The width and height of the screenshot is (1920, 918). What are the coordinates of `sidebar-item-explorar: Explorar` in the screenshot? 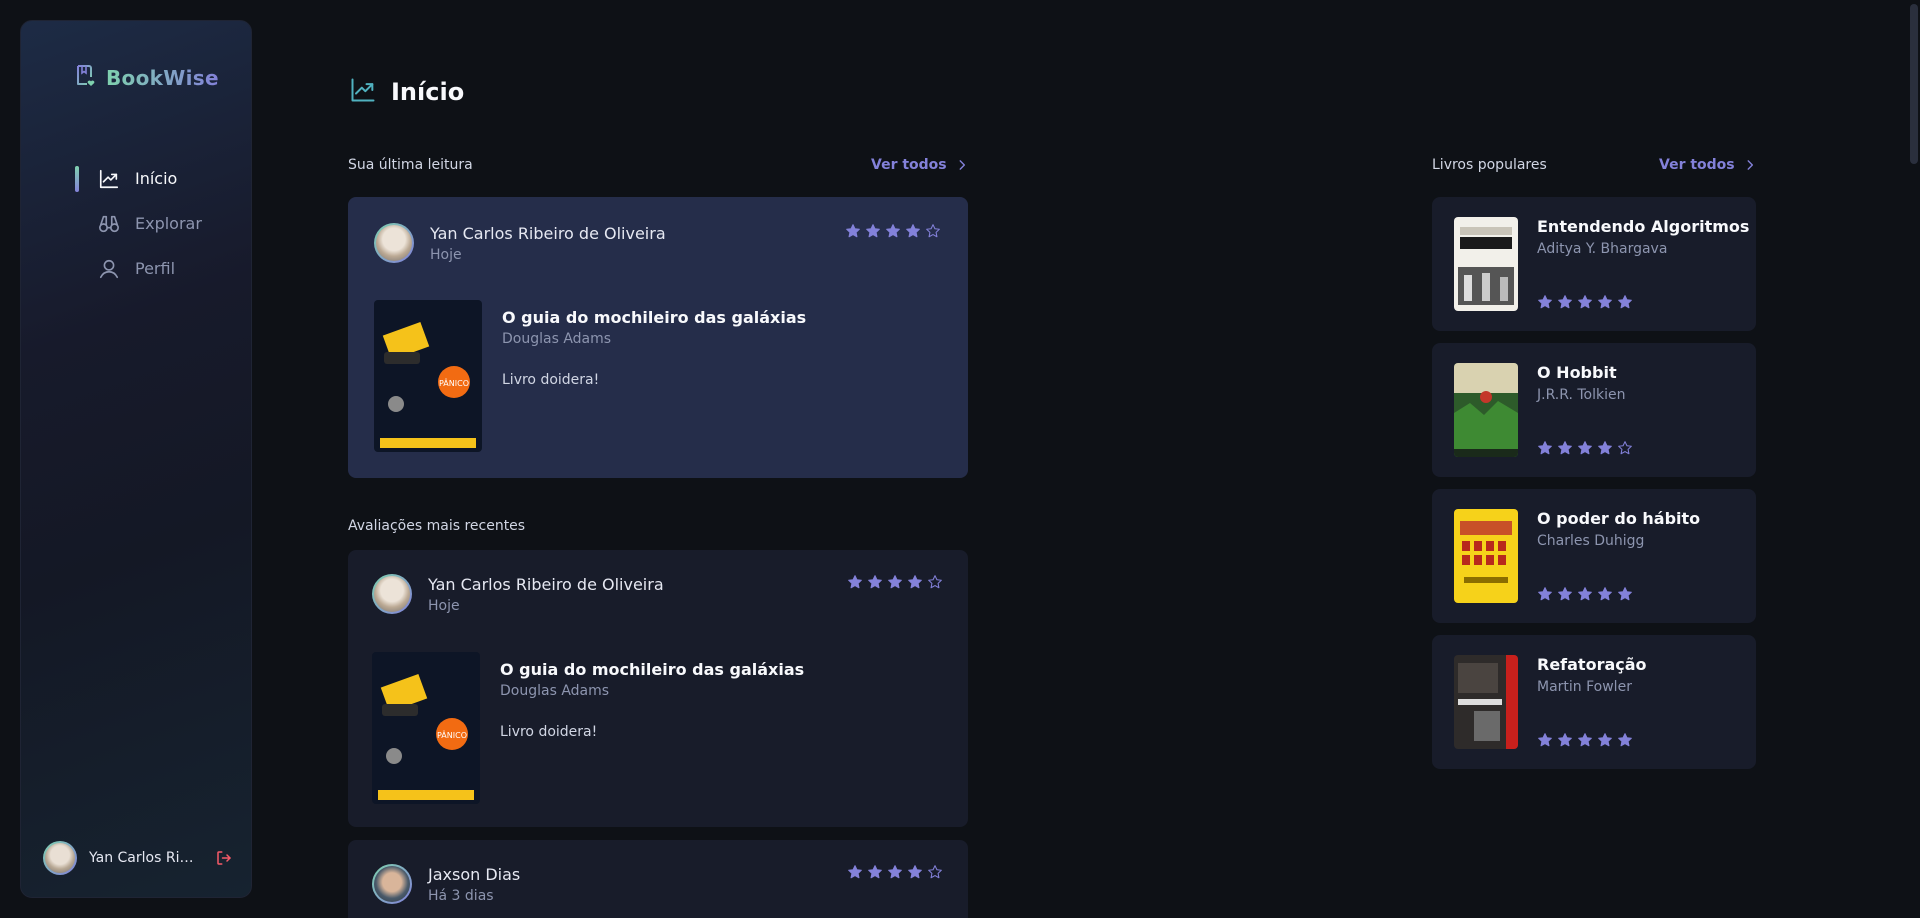 It's located at (138, 223).